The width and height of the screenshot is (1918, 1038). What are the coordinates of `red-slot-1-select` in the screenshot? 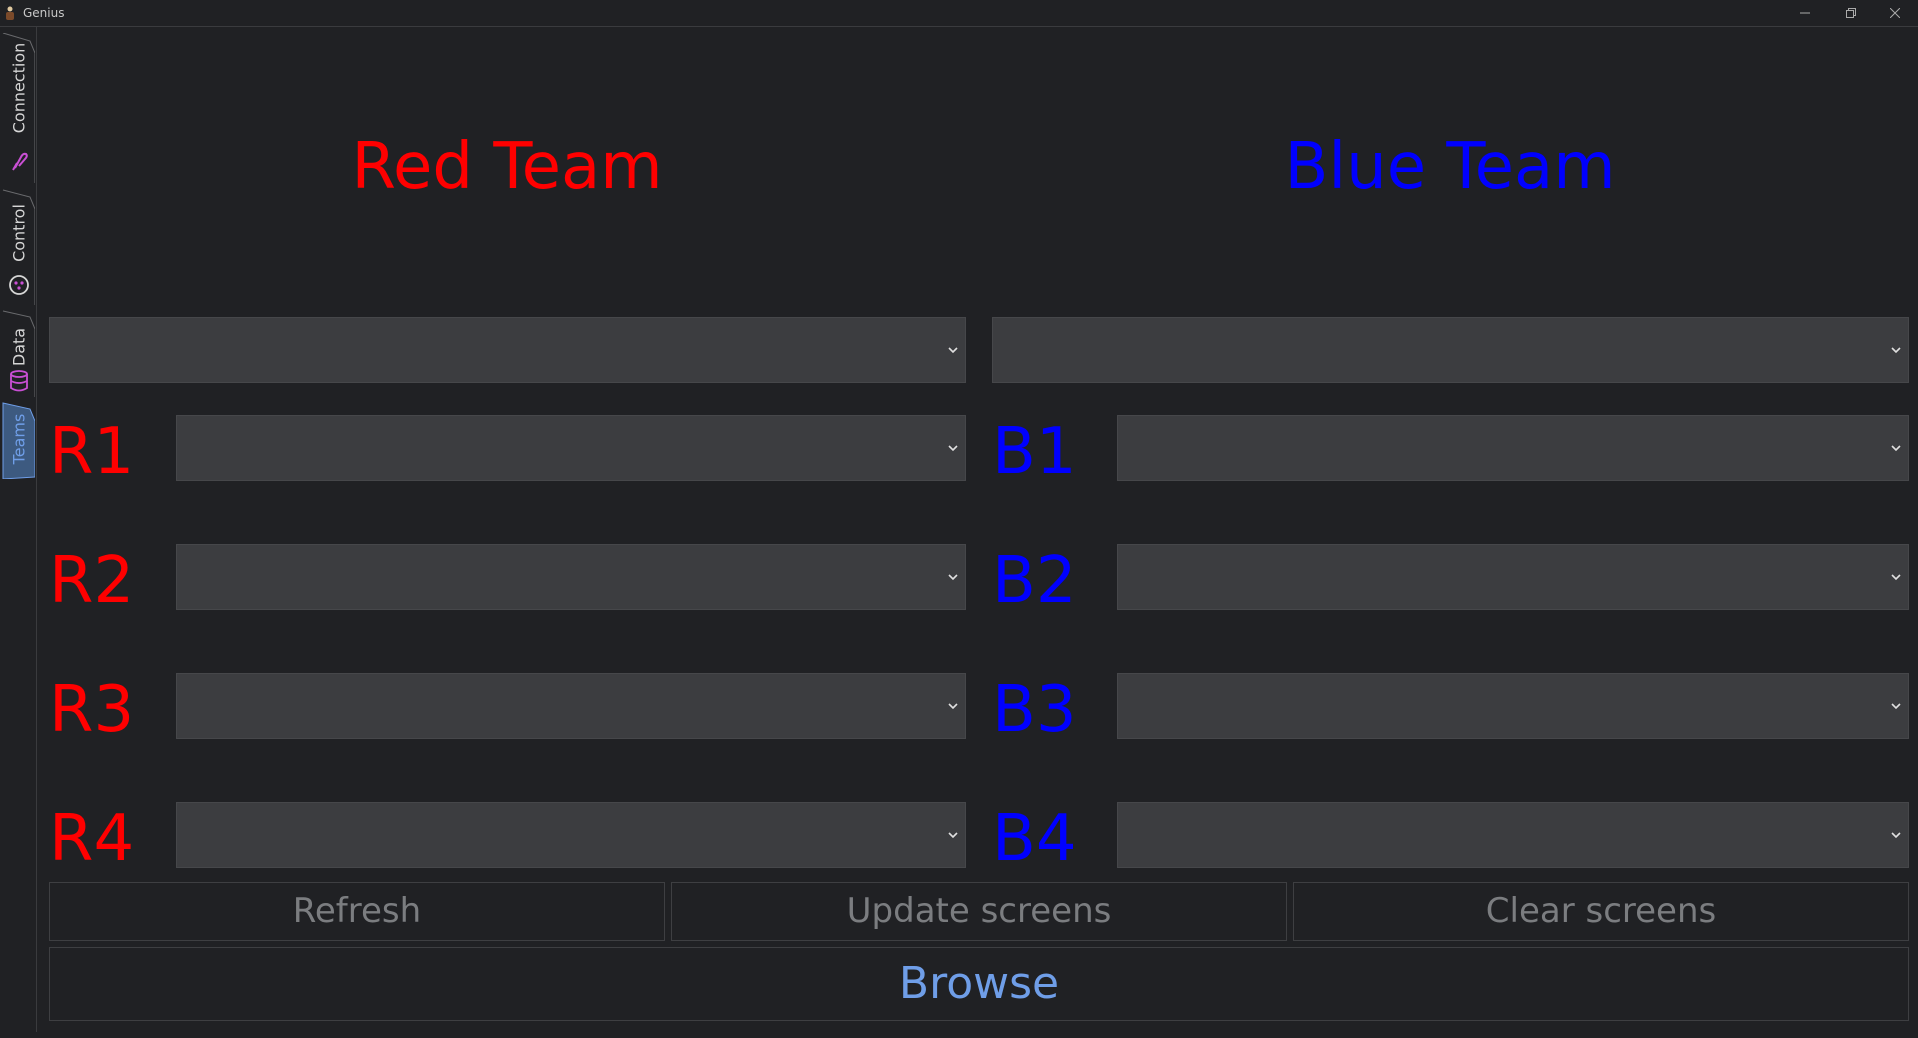 It's located at (571, 448).